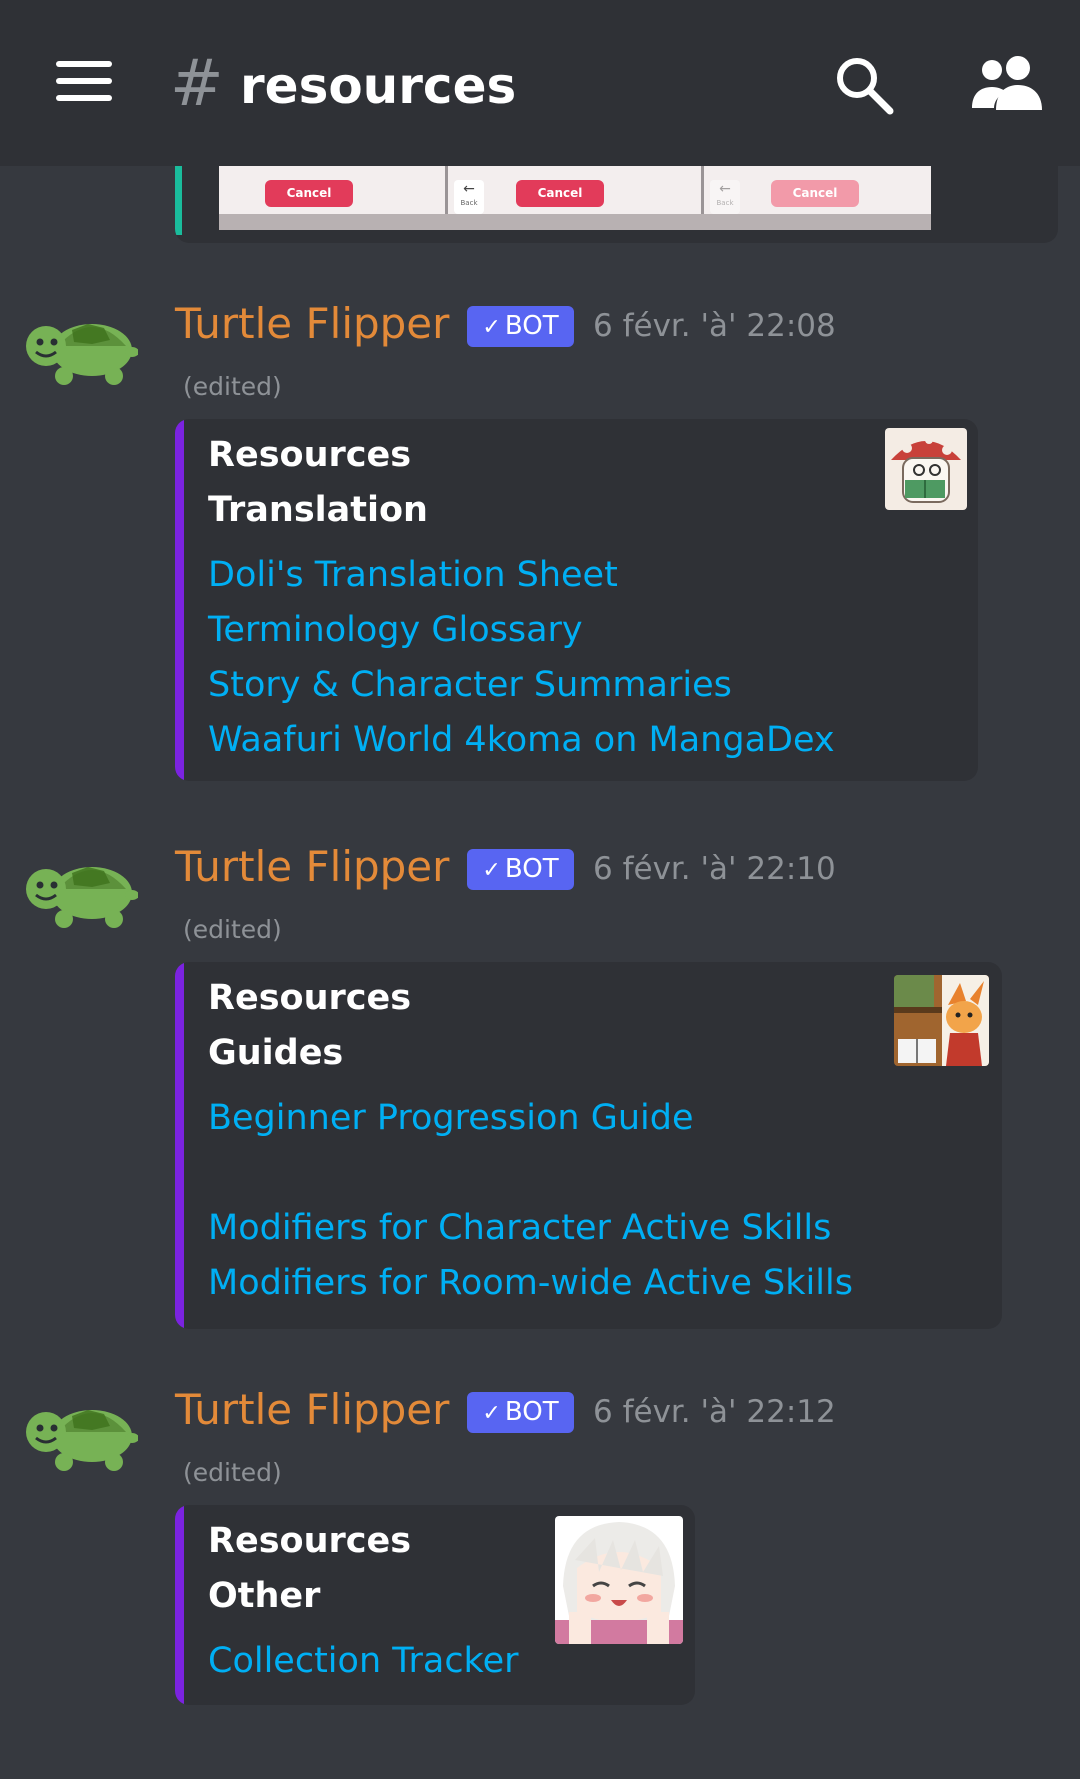  Describe the element at coordinates (864, 85) in the screenshot. I see `search-icon` at that location.